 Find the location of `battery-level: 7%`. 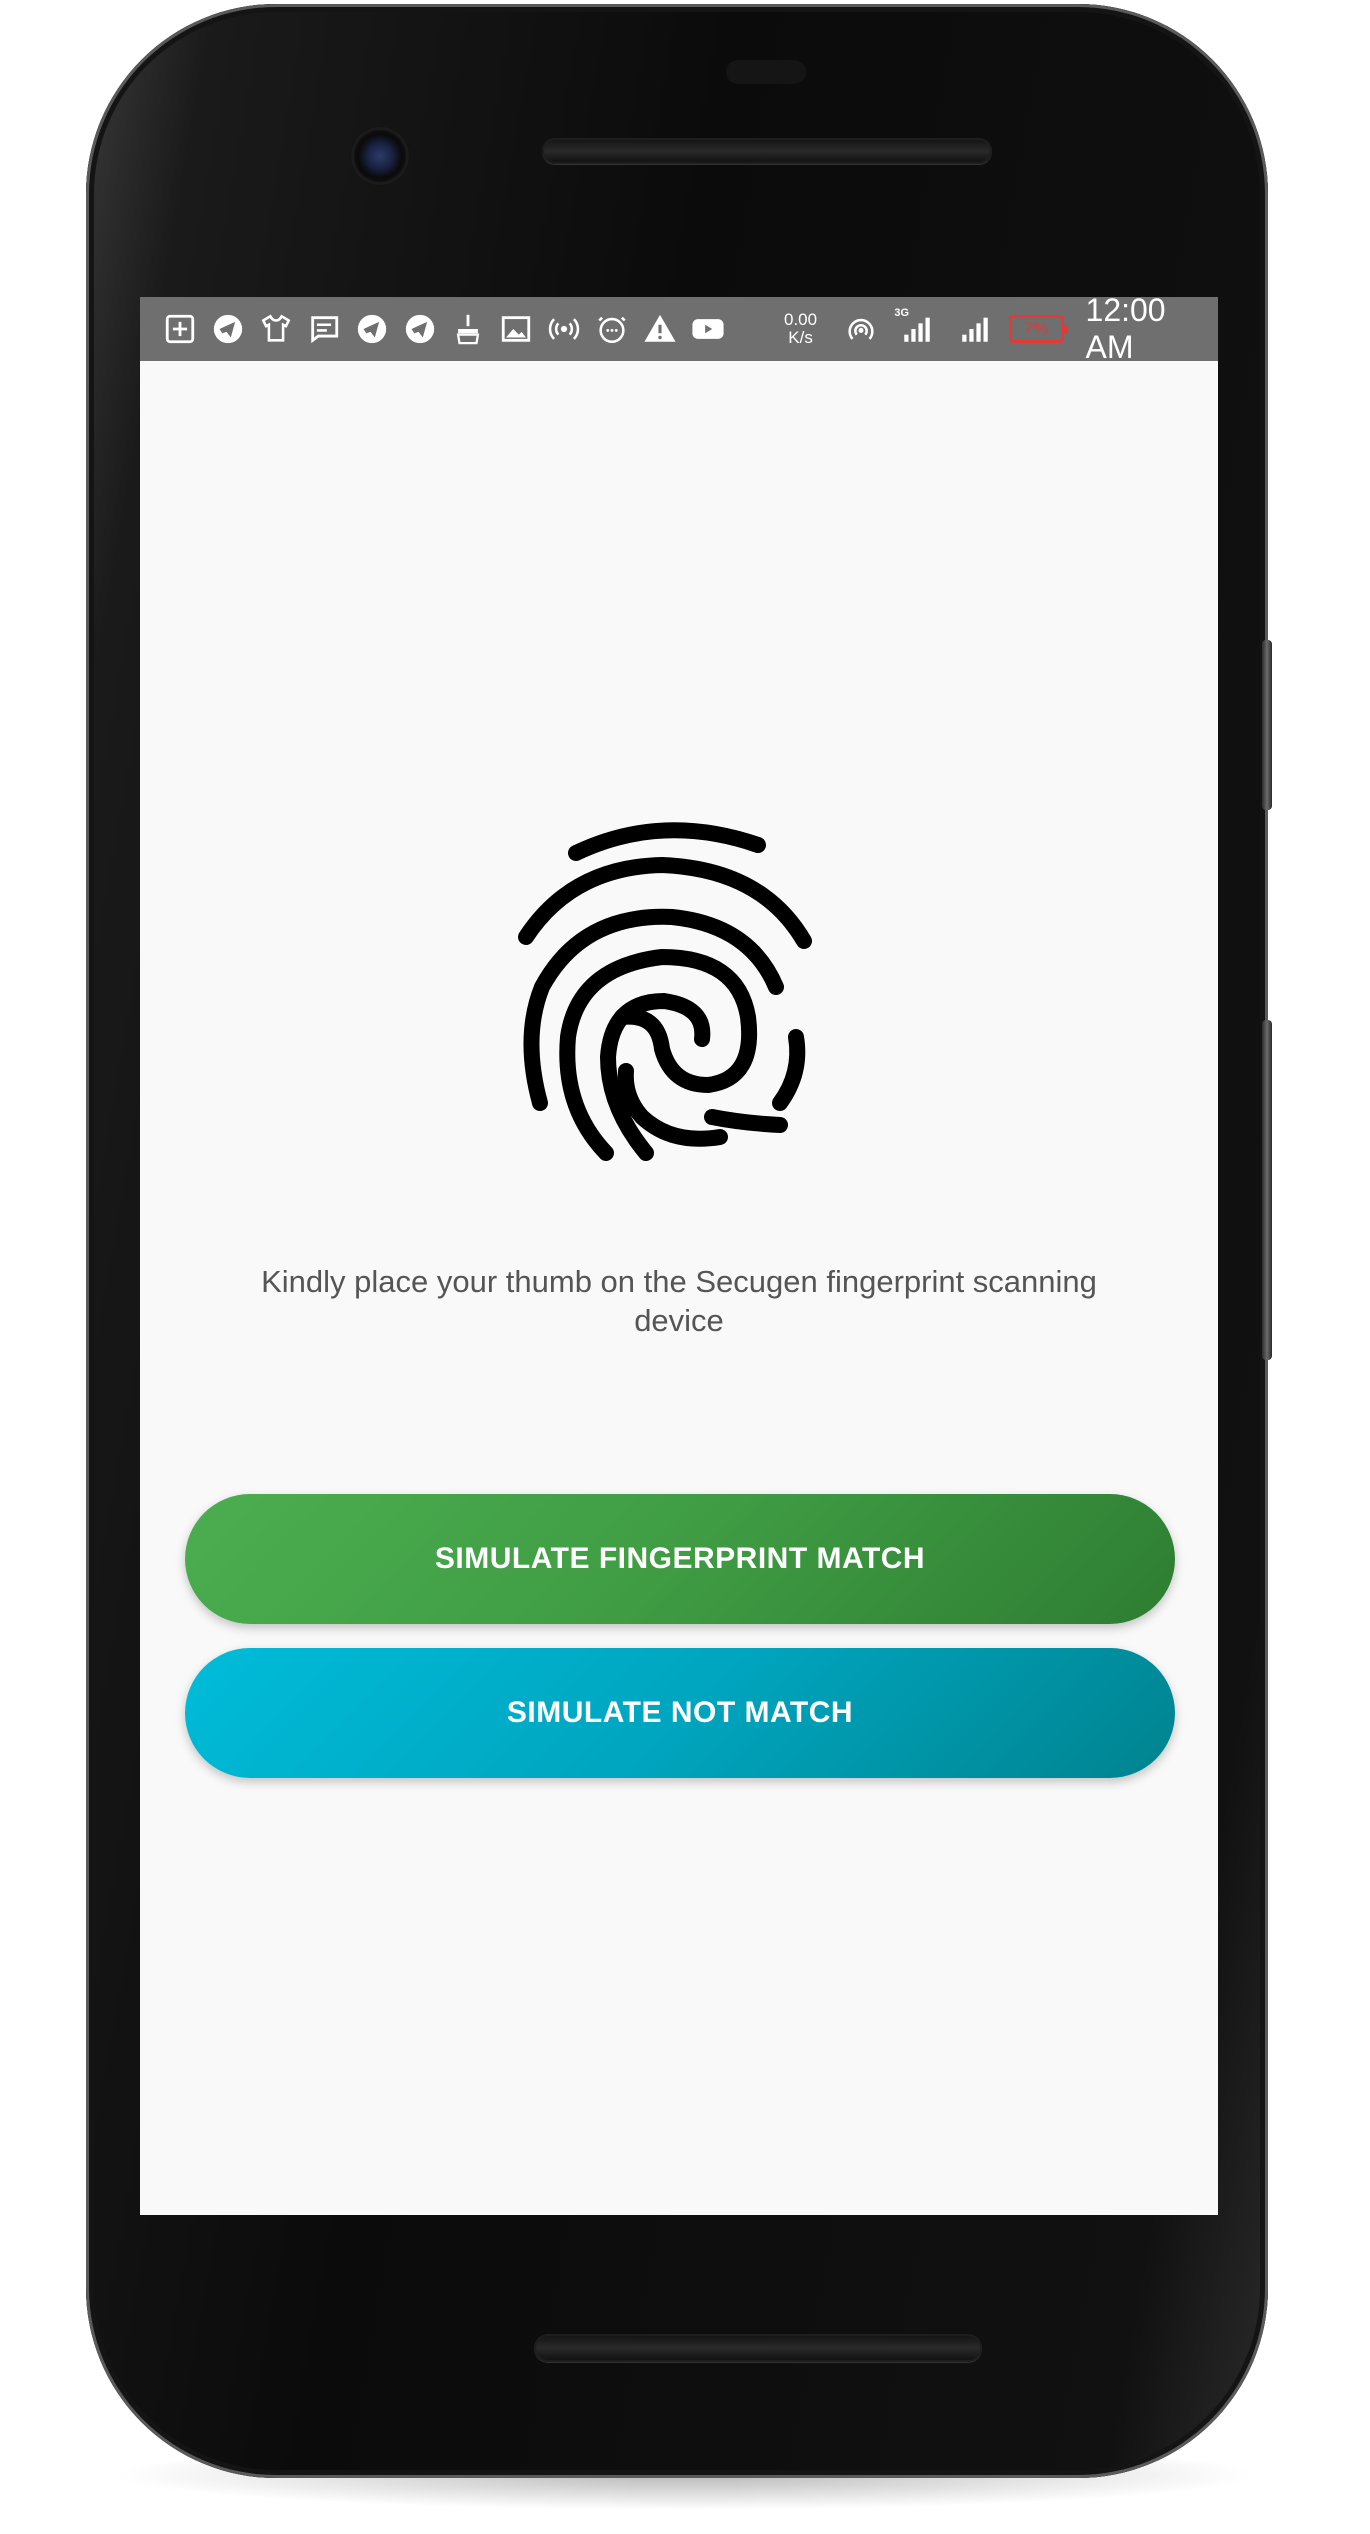

battery-level: 7% is located at coordinates (1036, 328).